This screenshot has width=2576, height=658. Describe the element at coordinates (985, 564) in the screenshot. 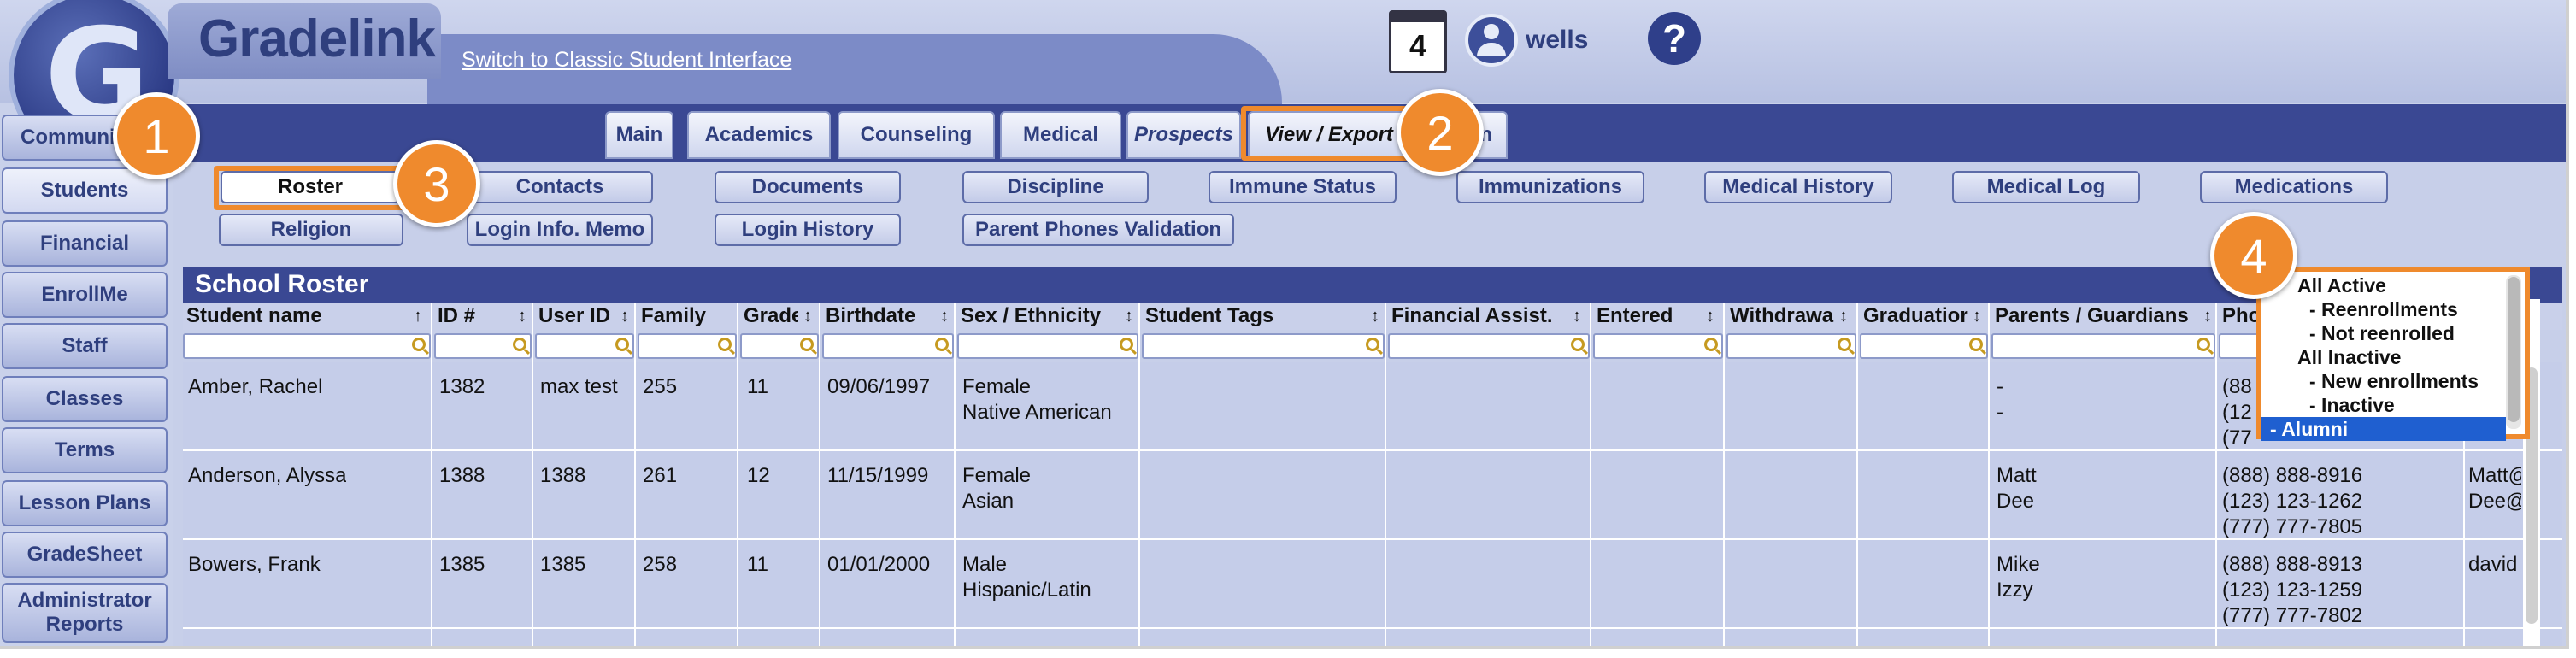

I see `cell-sex: Male` at that location.